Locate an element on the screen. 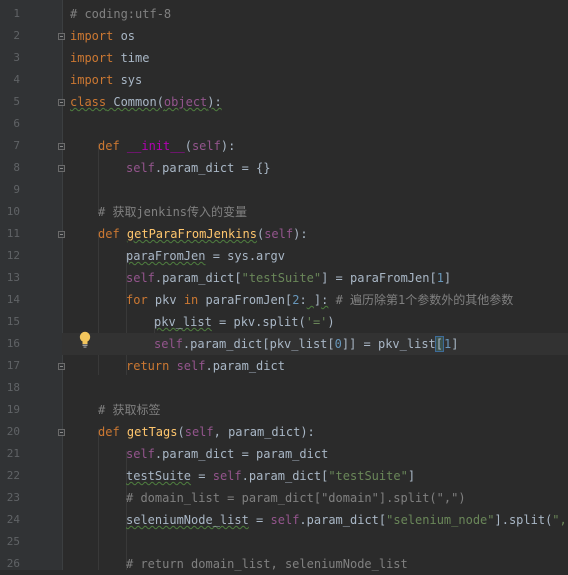 Image resolution: width=568 pixels, height=575 pixels. code-line: # 获取标签 is located at coordinates (315, 410).